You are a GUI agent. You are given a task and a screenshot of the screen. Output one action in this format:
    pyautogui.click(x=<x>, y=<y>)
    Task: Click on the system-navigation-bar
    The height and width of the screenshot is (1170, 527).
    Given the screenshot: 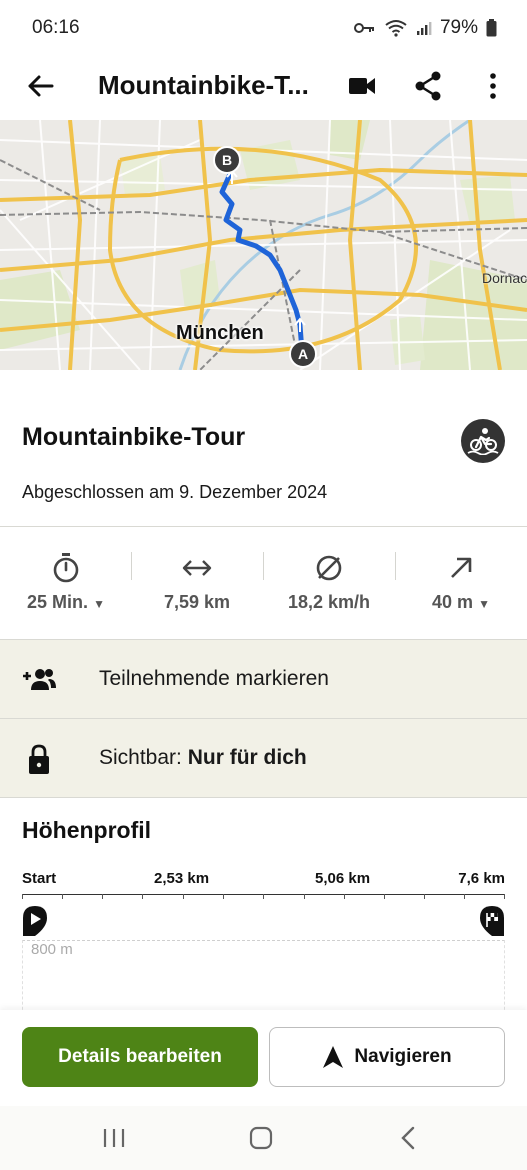 What is the action you would take?
    pyautogui.click(x=263, y=1138)
    